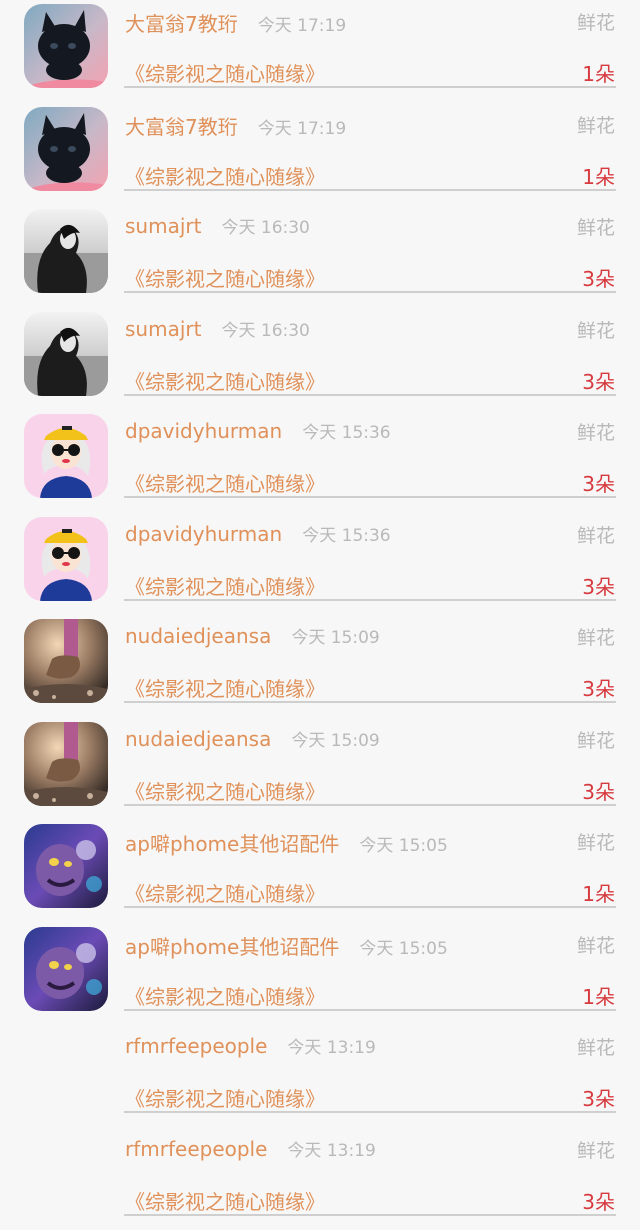  I want to click on user-name-line: dpavidyhurman 今天 15:36, so click(258, 430).